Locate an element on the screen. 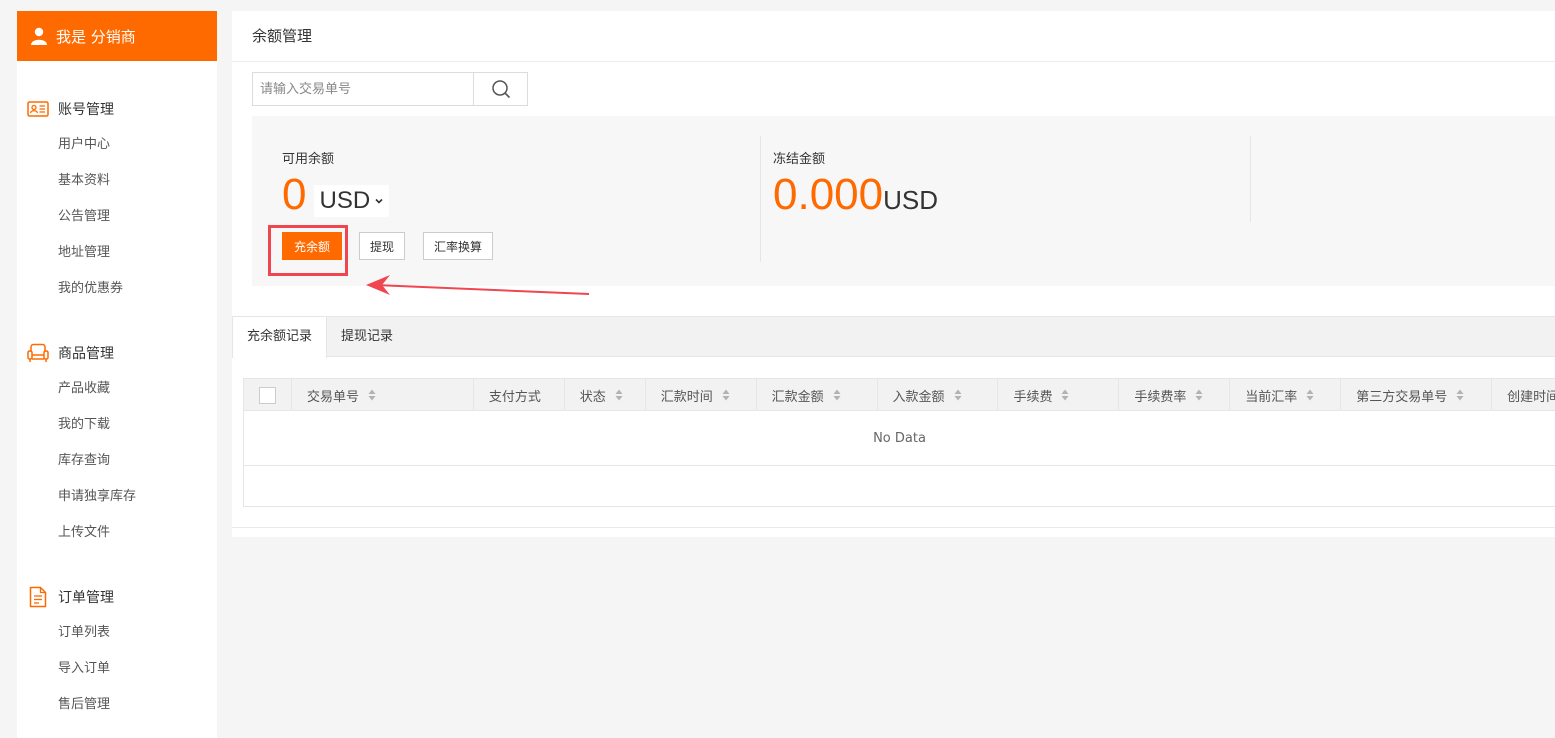 The image size is (1555, 738). search-button is located at coordinates (500, 89).